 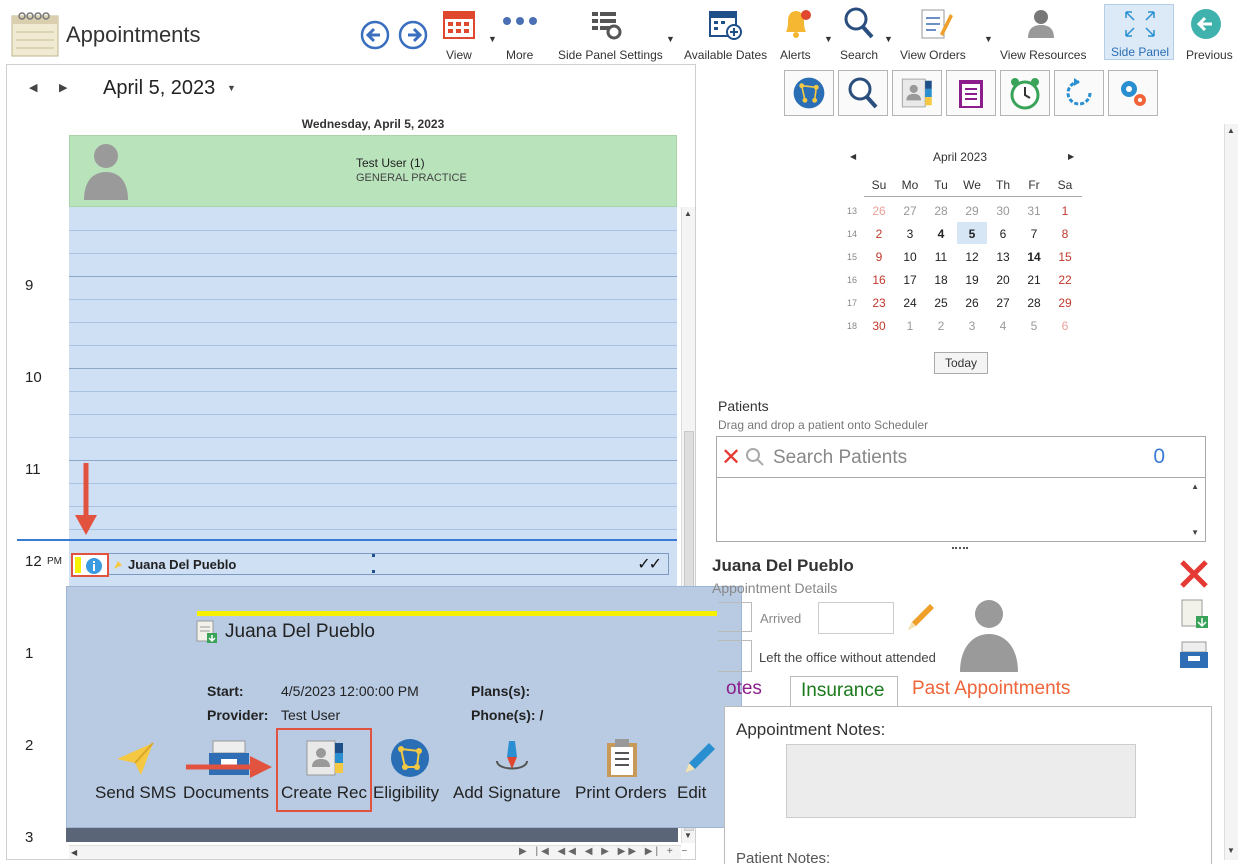 I want to click on side-panel-button: Side Panel, so click(x=1139, y=32).